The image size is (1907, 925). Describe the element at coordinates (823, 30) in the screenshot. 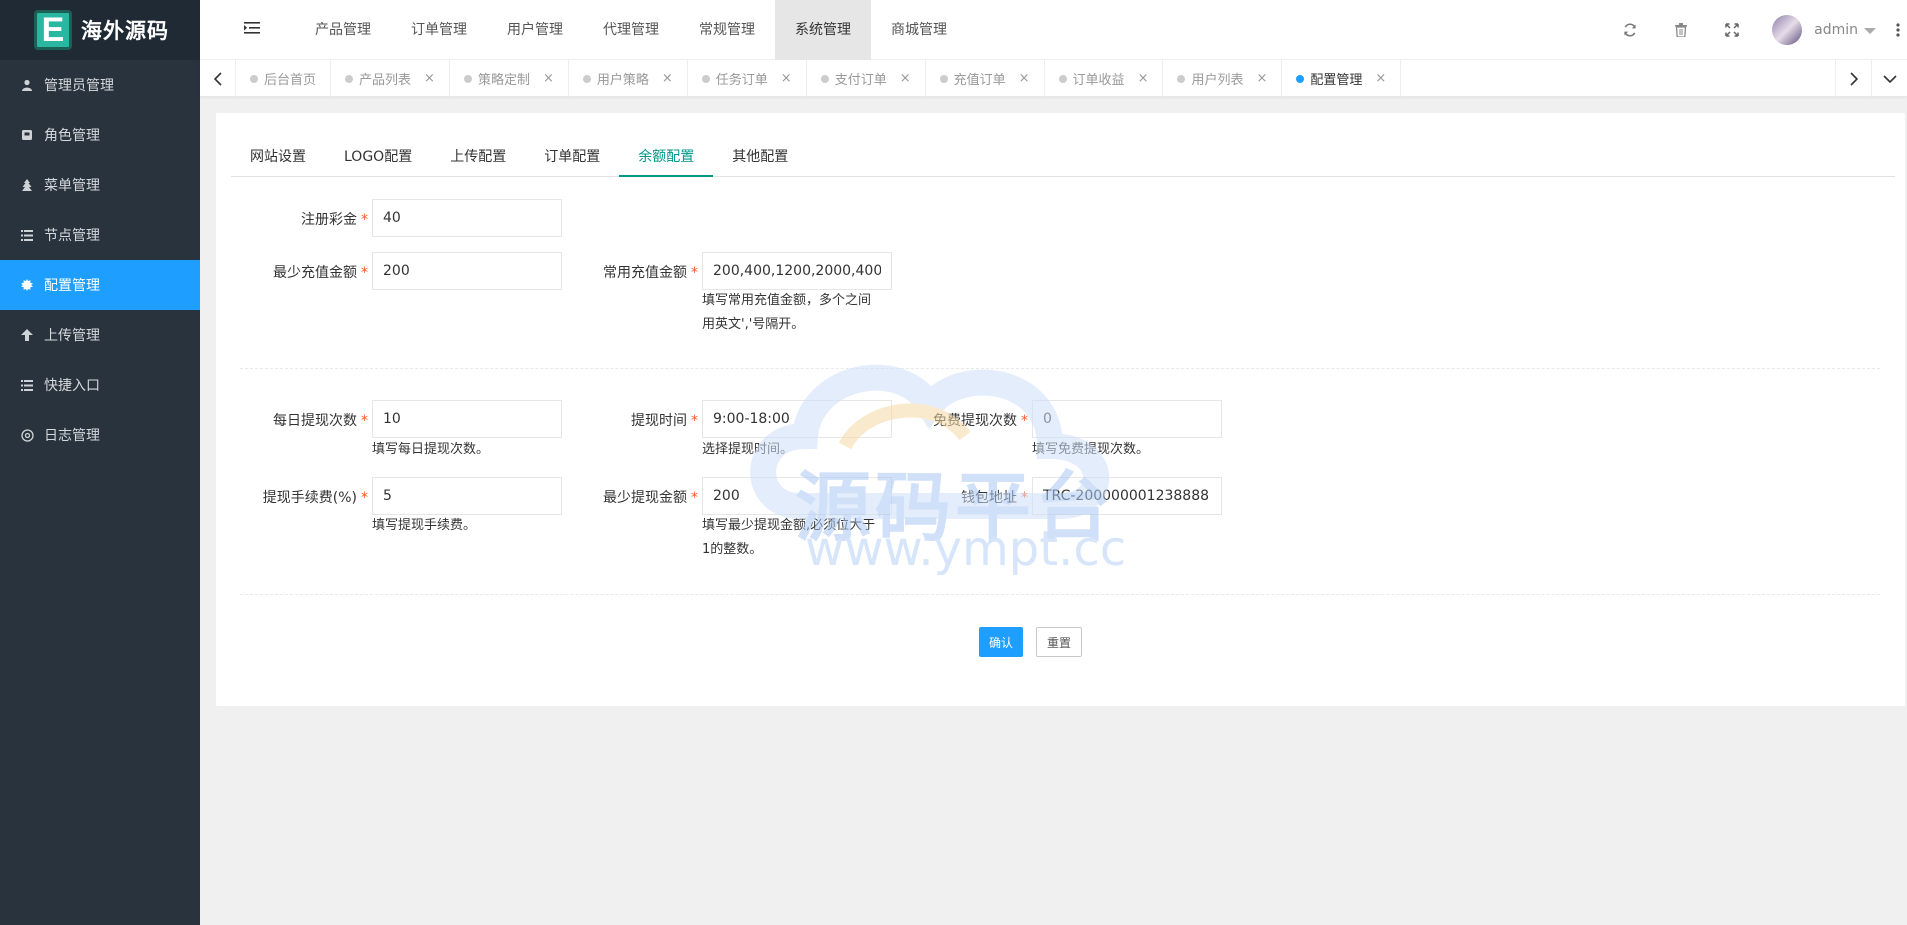

I see `nav-item-system: 系统管理` at that location.